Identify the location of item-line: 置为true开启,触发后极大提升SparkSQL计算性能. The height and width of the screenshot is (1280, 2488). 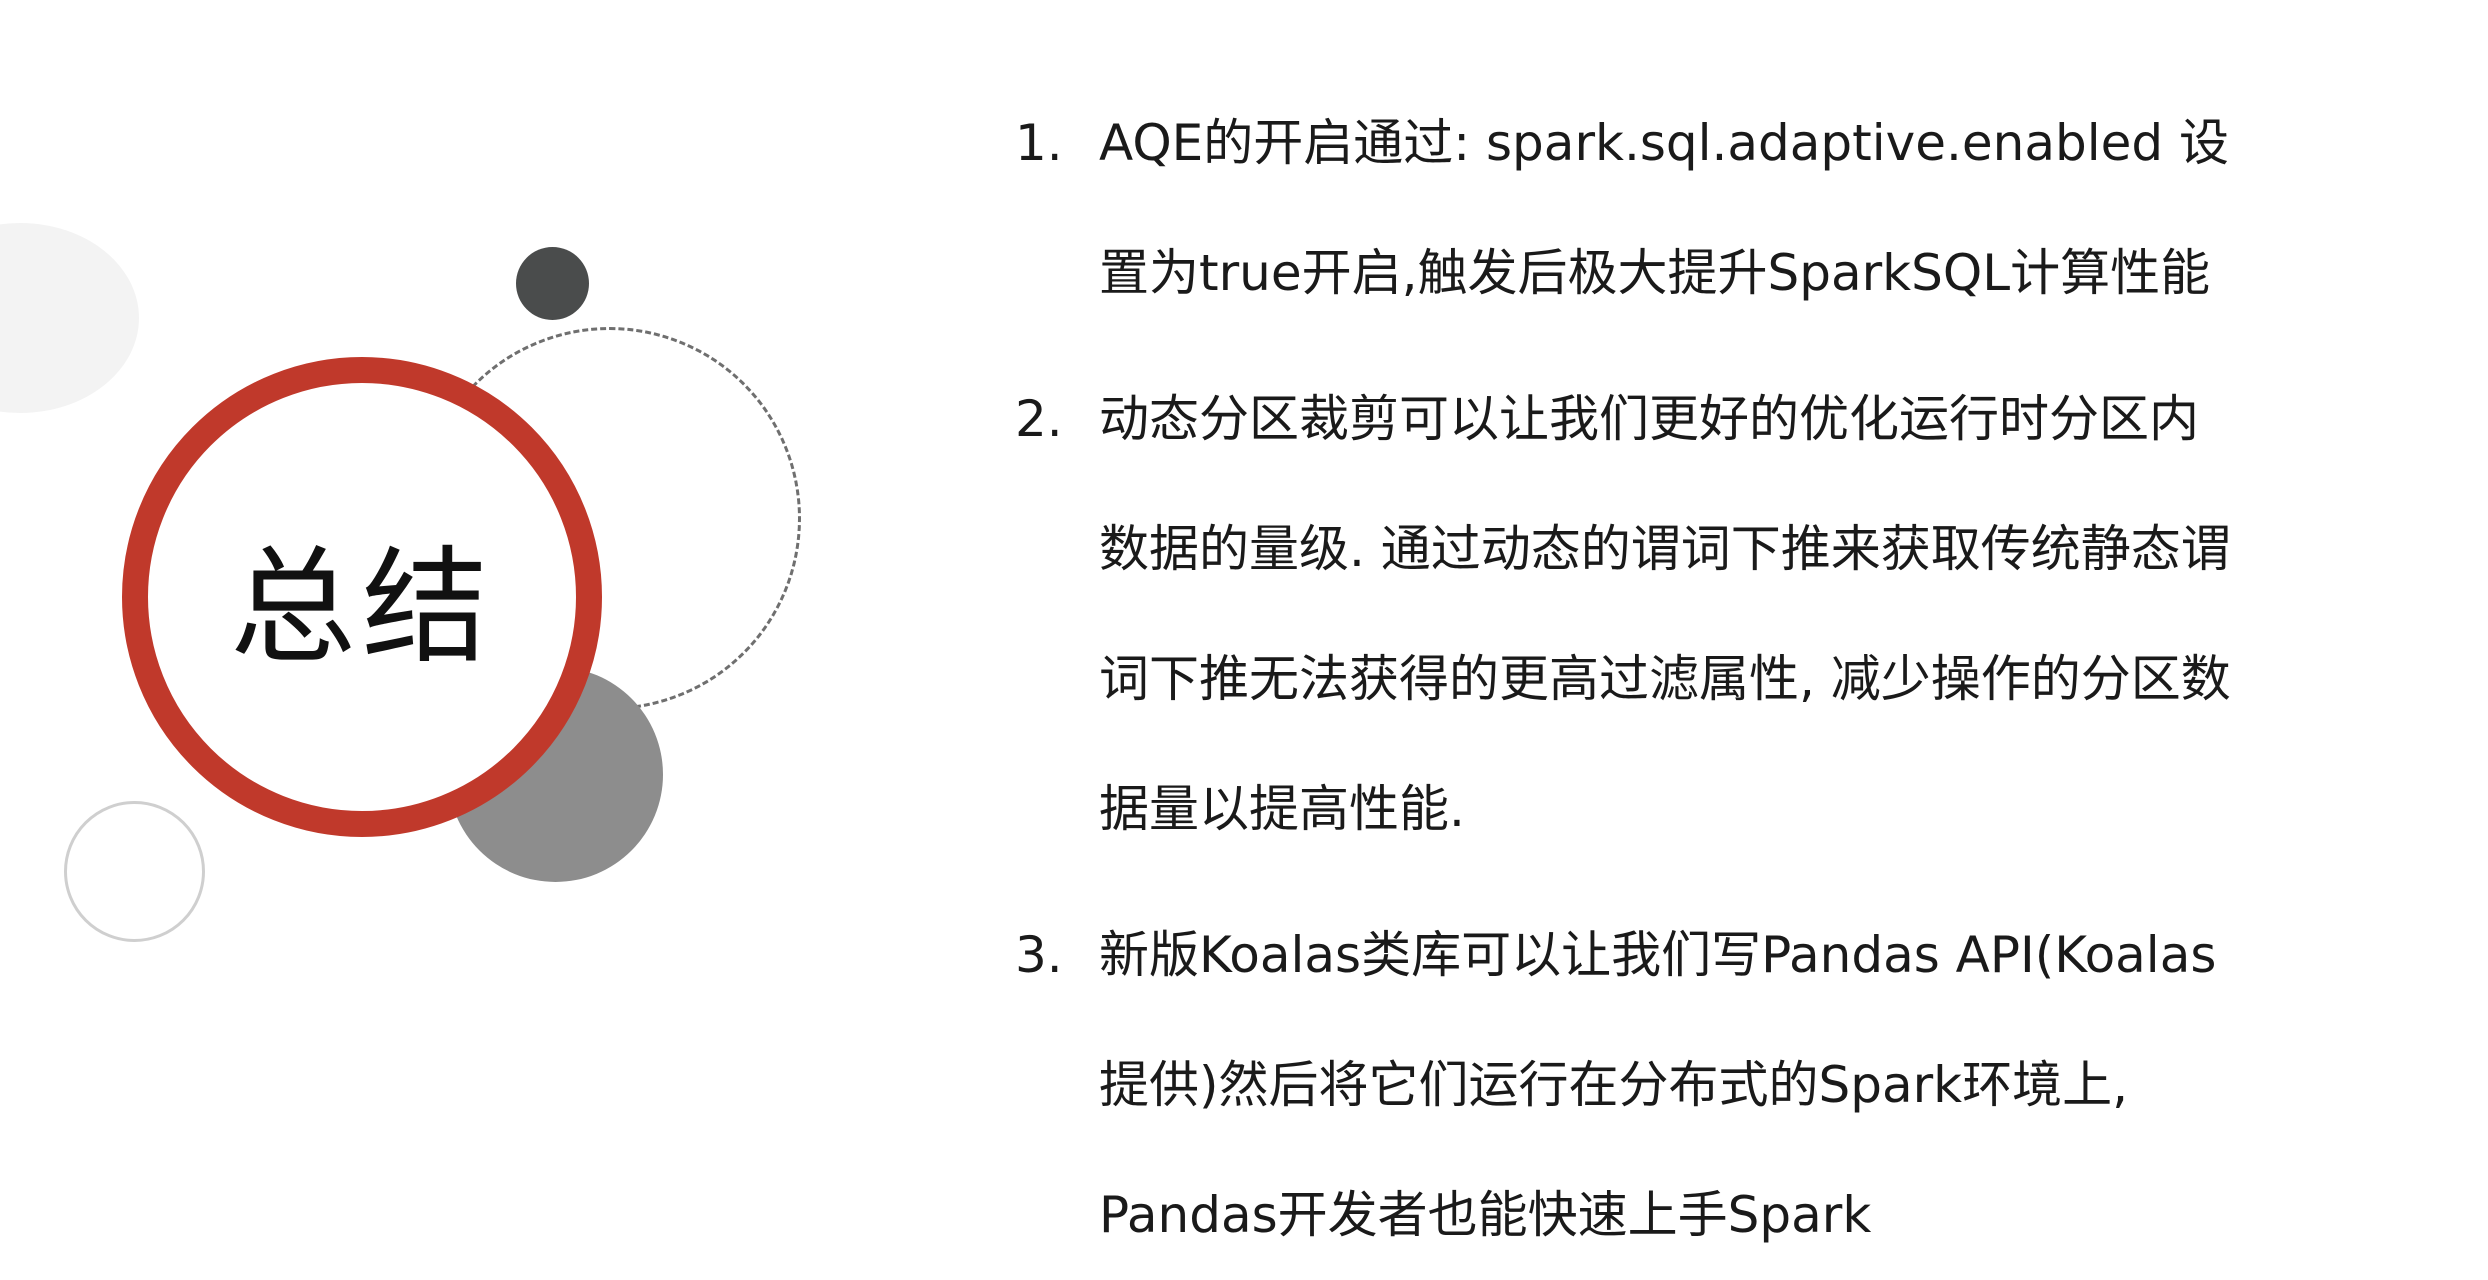
(1655, 273).